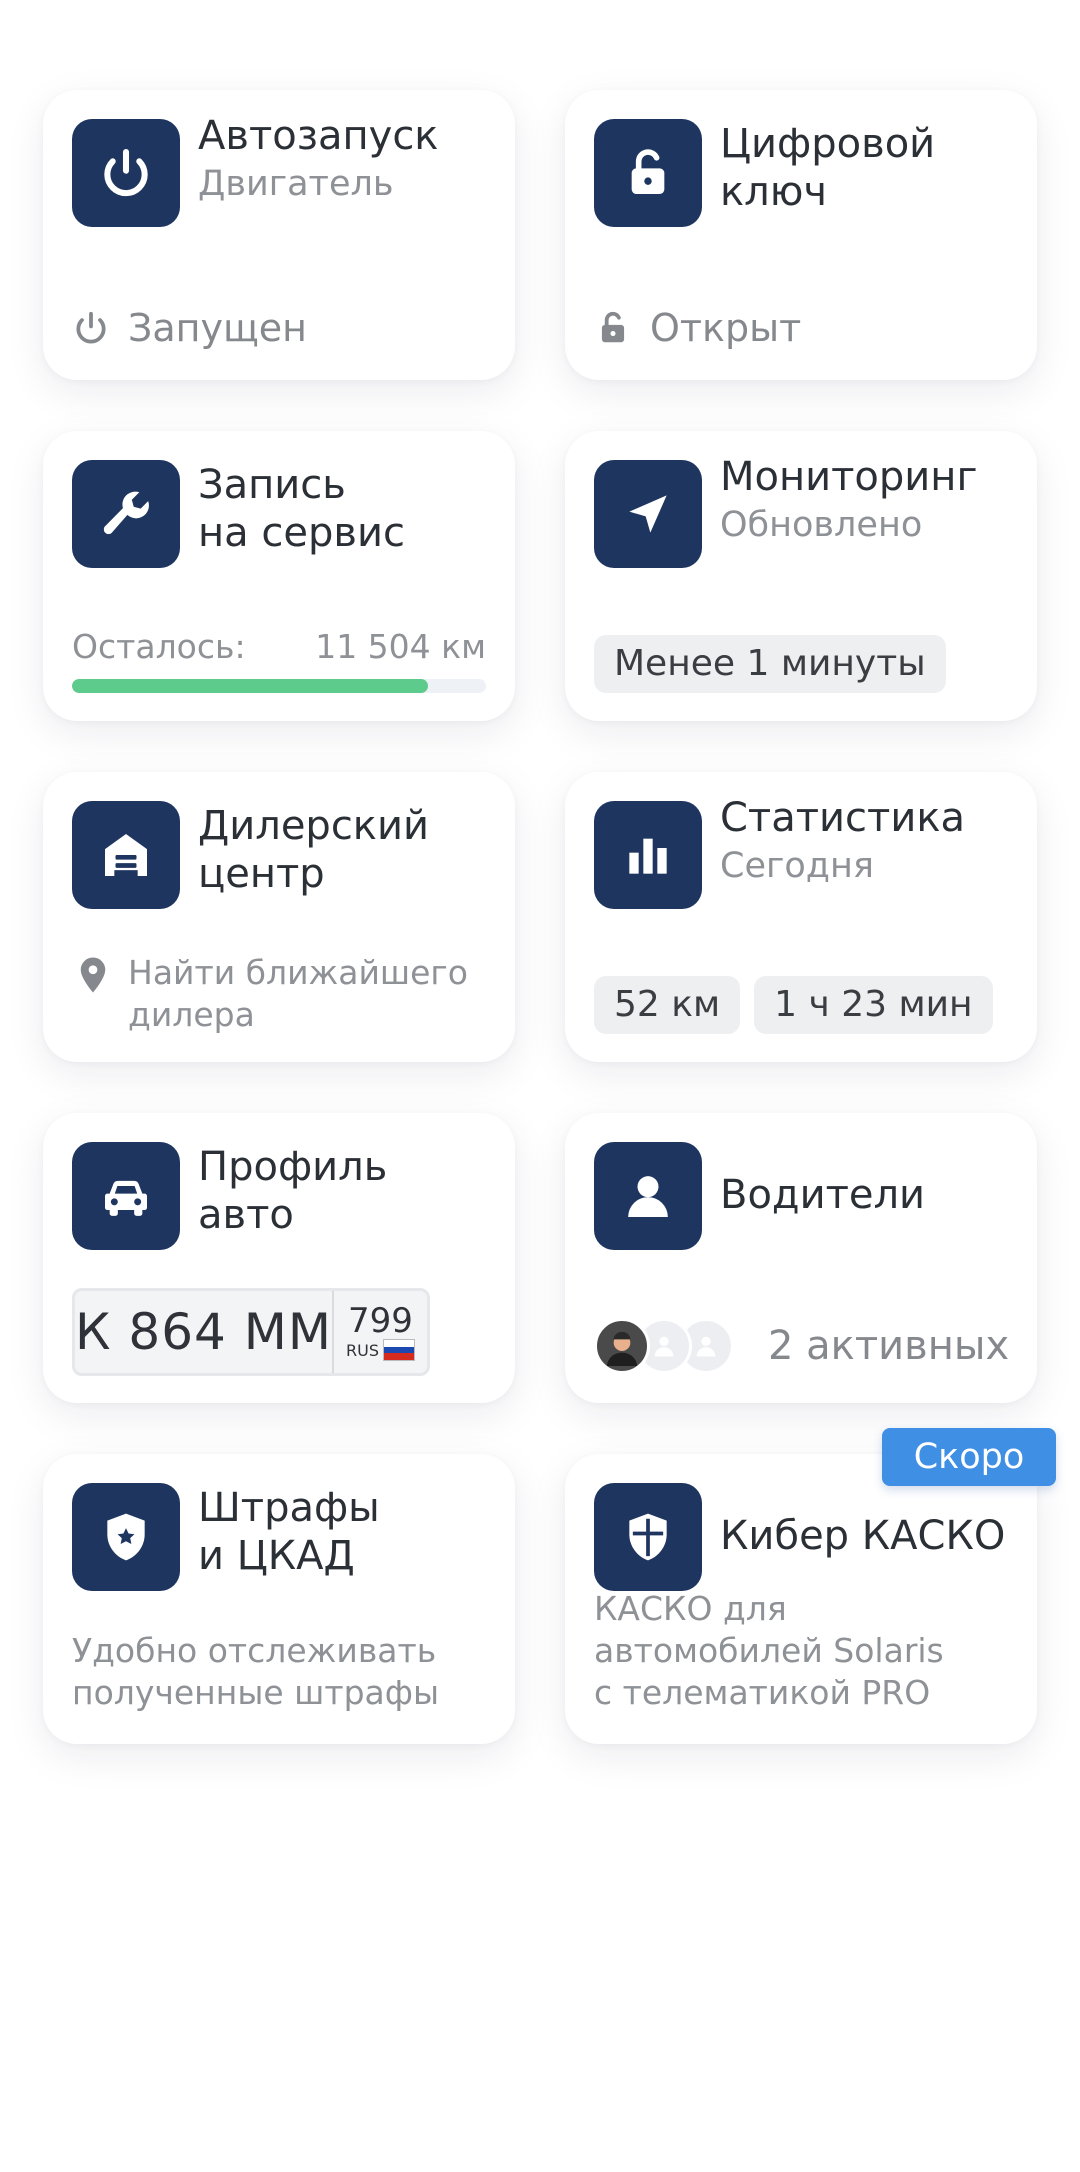 The width and height of the screenshot is (1080, 2172). Describe the element at coordinates (889, 1346) in the screenshot. I see `active-drivers-count: 2 активных` at that location.